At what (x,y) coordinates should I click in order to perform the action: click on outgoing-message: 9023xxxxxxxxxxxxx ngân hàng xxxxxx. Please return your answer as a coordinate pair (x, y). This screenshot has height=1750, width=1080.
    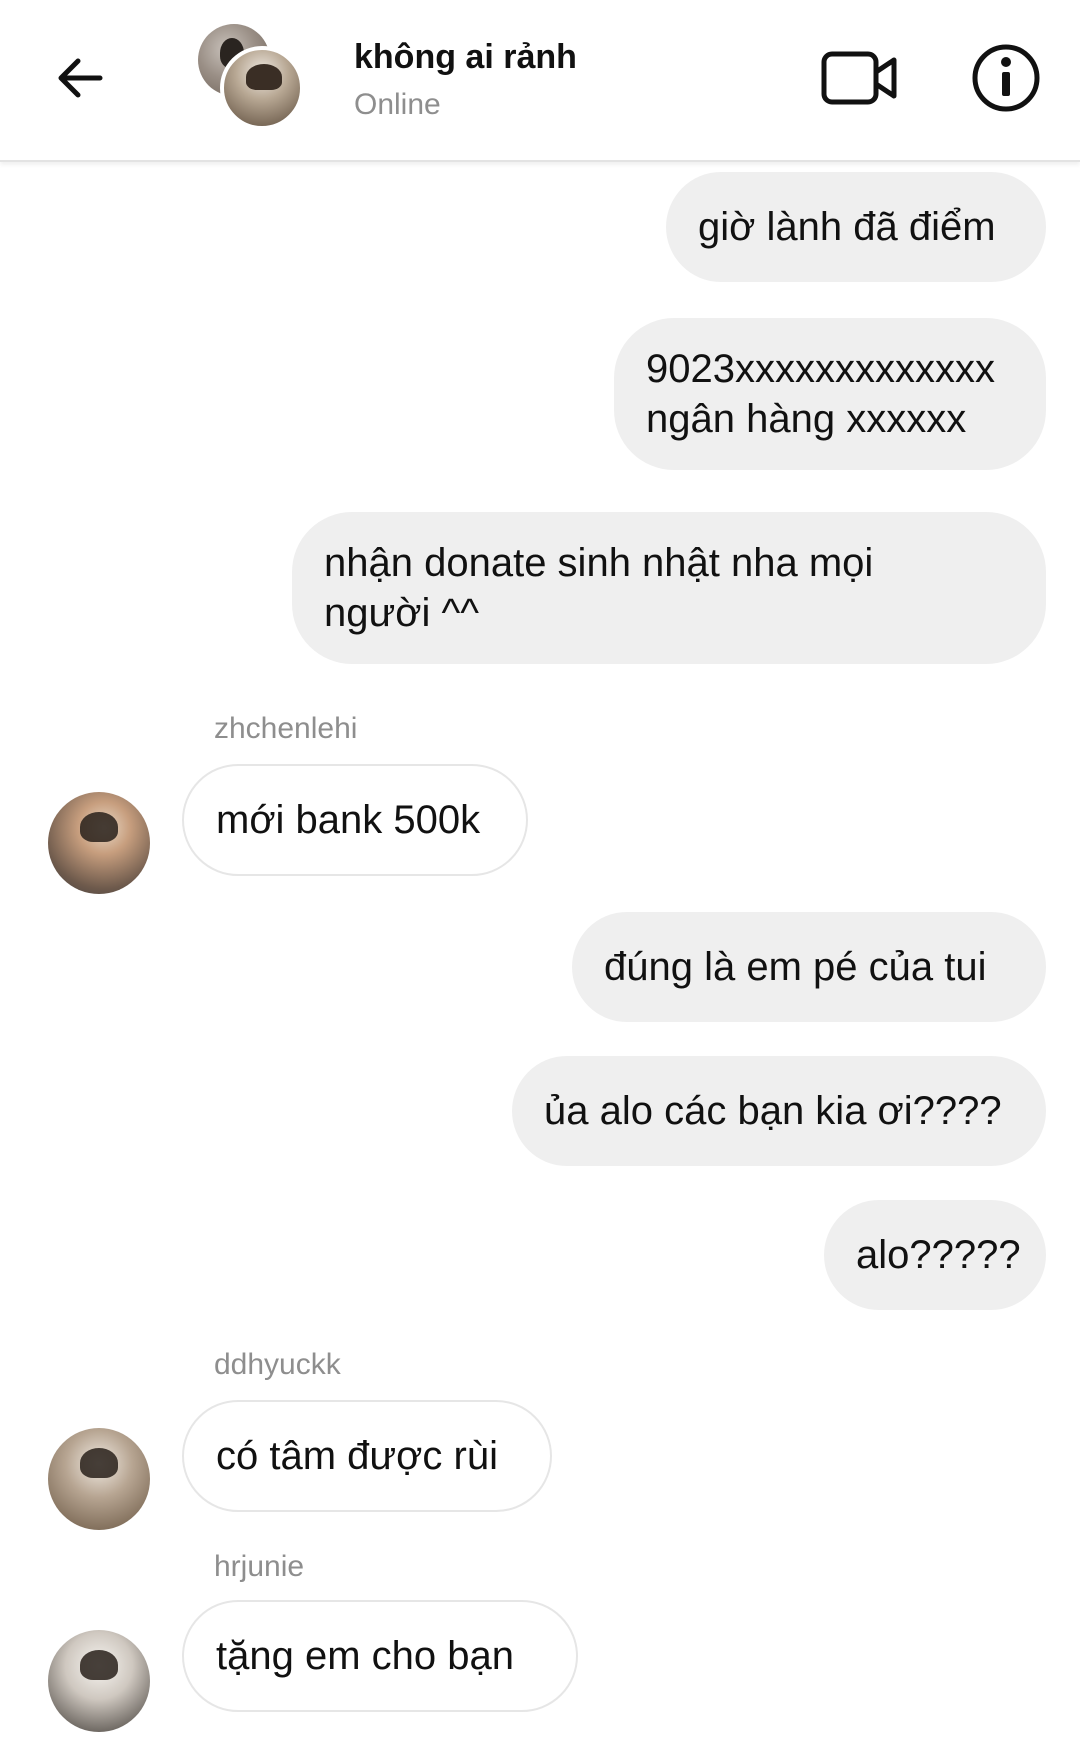
    Looking at the image, I should click on (830, 394).